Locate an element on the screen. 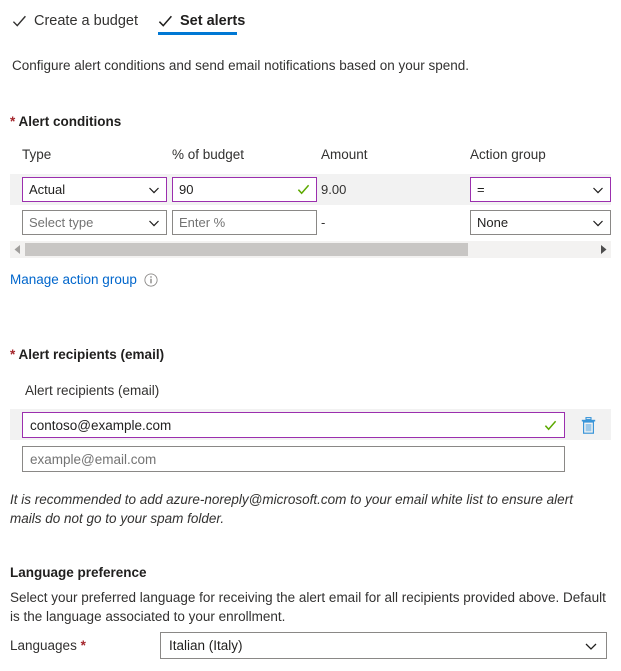 Image resolution: width=621 pixels, height=671 pixels. recipient-row: contoso@example.com is located at coordinates (310, 424).